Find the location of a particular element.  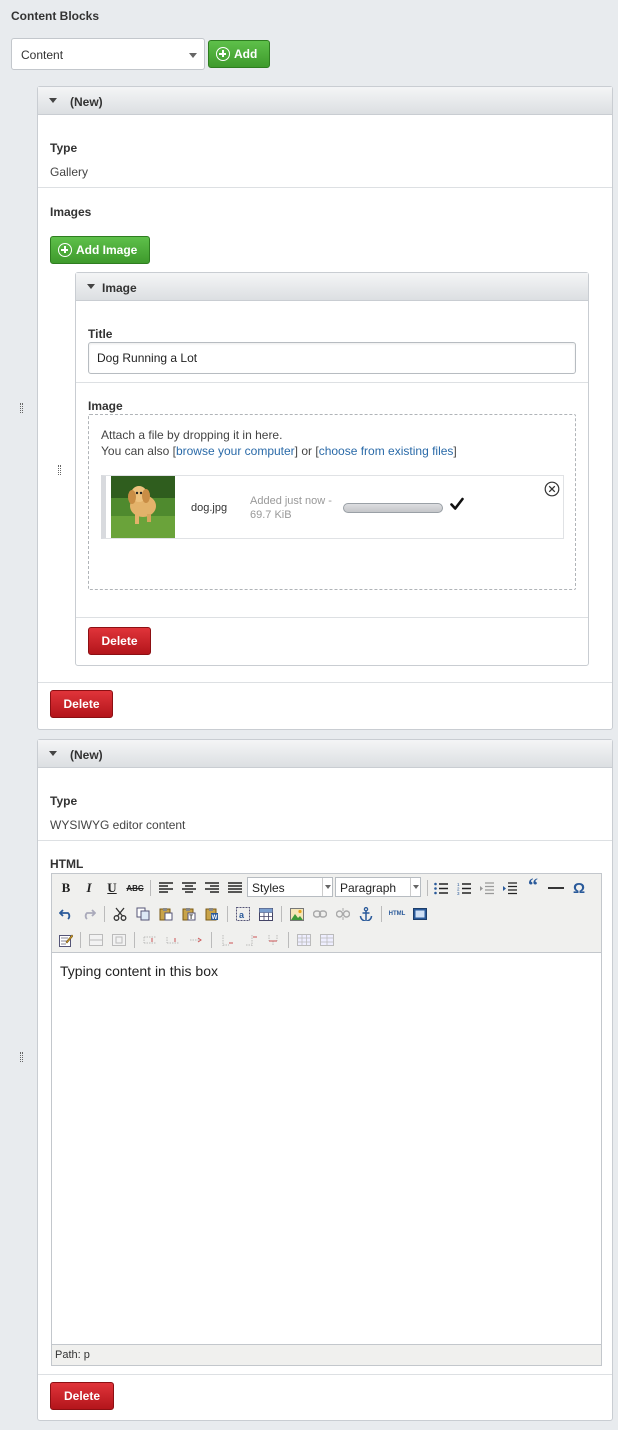

insert-link-icon is located at coordinates (320, 914).